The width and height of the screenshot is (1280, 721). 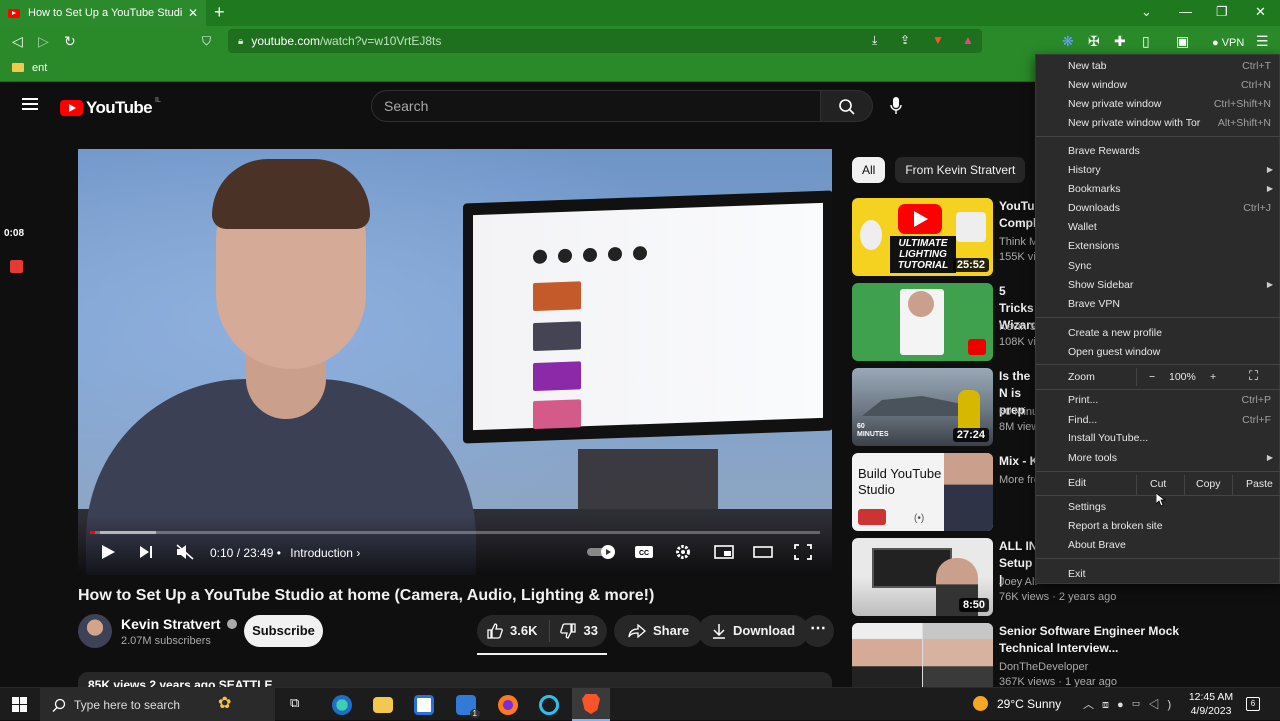 I want to click on extensions-puzzle-icon: ✚, so click(x=1120, y=41).